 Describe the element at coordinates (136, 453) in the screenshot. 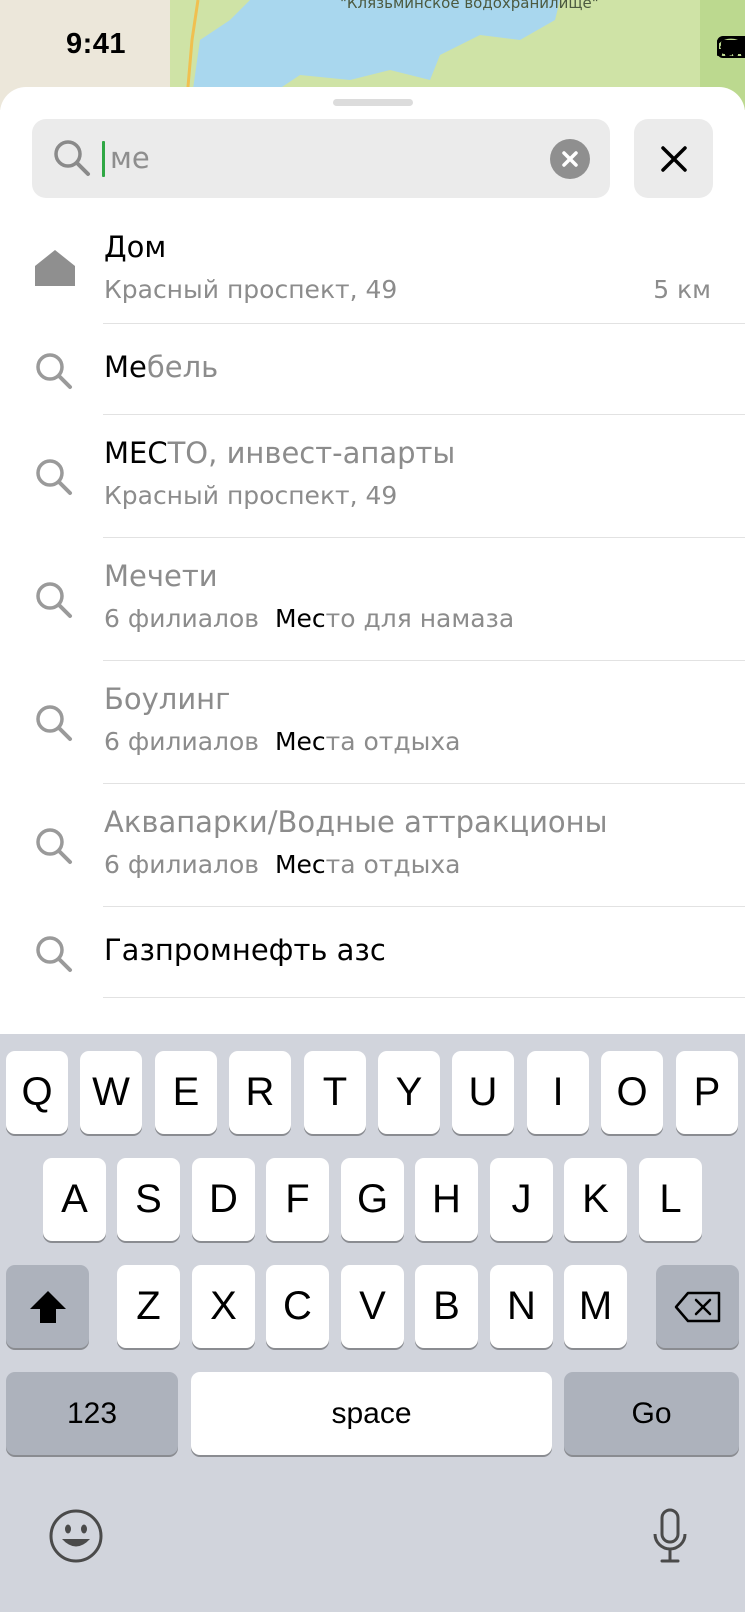

I see `result-title-bold: МЕС` at that location.